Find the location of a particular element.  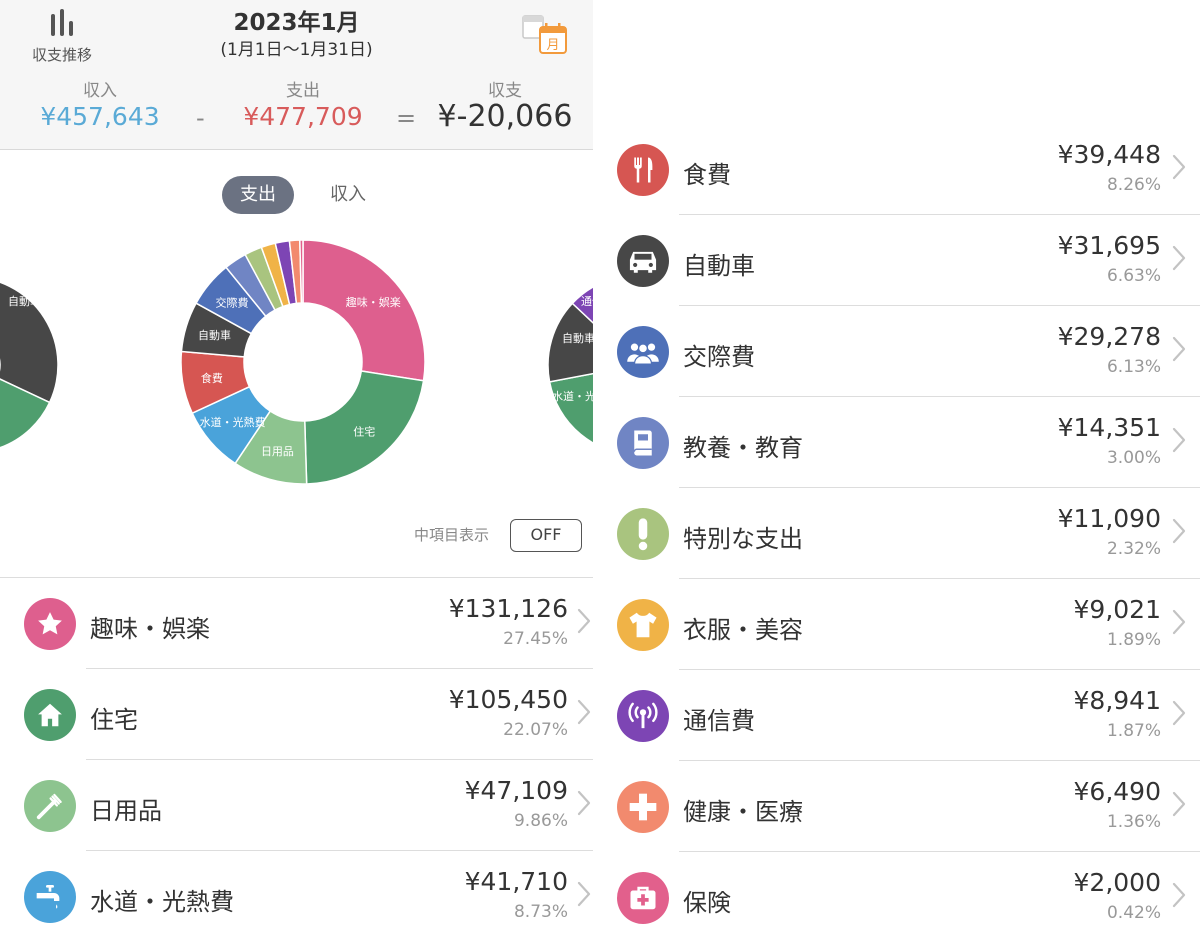

category-name: 衣服・美容 is located at coordinates (743, 630).